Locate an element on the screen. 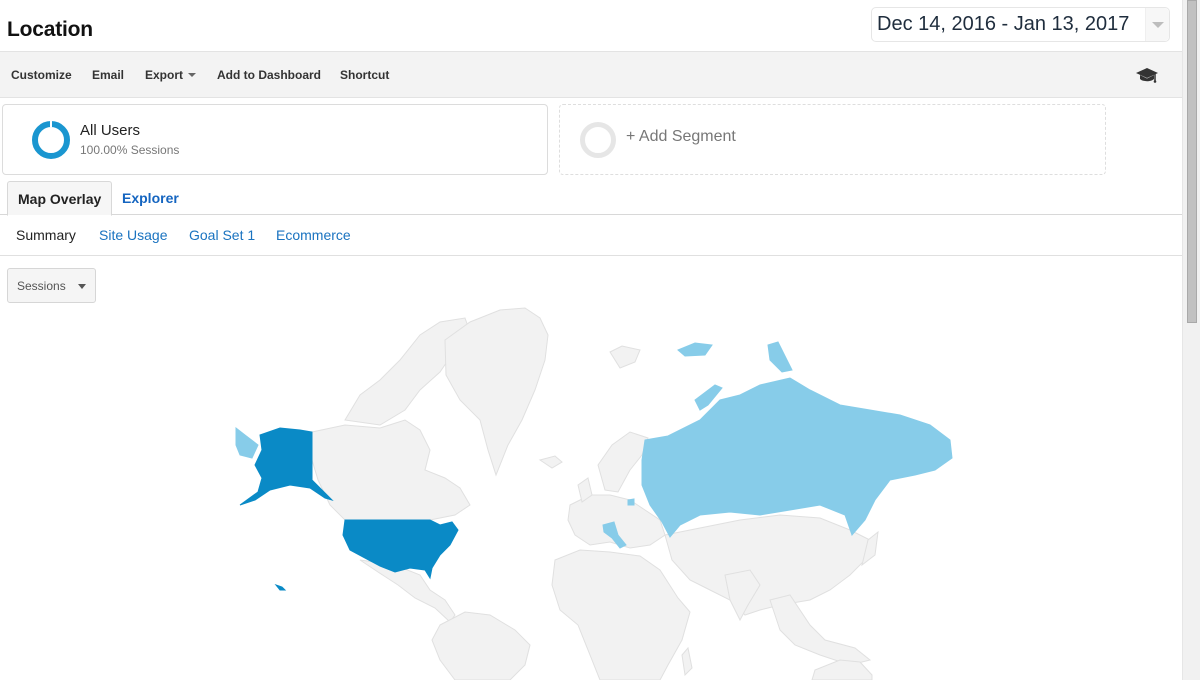  export-button: Export is located at coordinates (171, 75).